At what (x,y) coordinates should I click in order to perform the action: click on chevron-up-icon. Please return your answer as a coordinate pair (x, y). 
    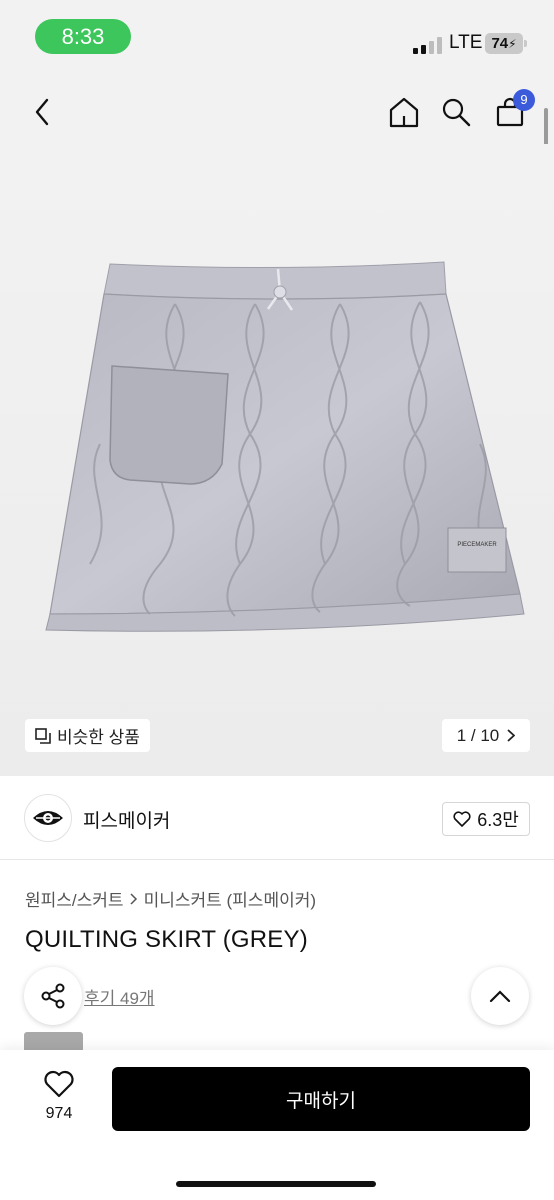
    Looking at the image, I should click on (500, 996).